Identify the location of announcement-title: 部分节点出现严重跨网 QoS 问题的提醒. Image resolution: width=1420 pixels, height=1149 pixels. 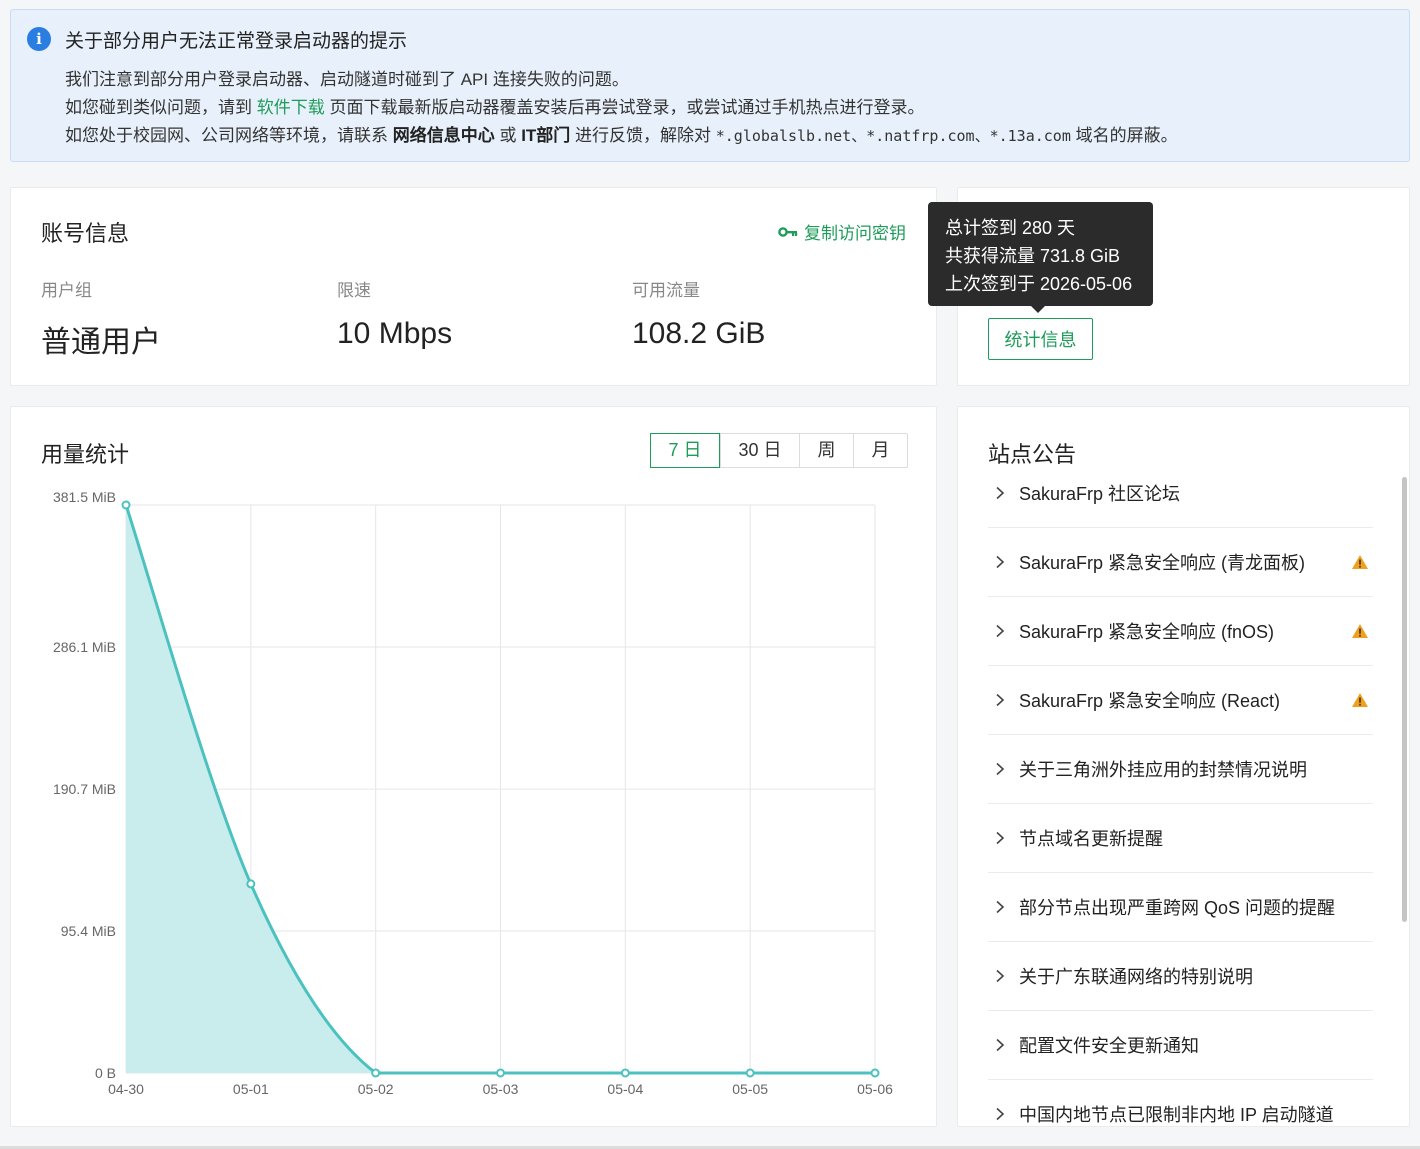
(1177, 908).